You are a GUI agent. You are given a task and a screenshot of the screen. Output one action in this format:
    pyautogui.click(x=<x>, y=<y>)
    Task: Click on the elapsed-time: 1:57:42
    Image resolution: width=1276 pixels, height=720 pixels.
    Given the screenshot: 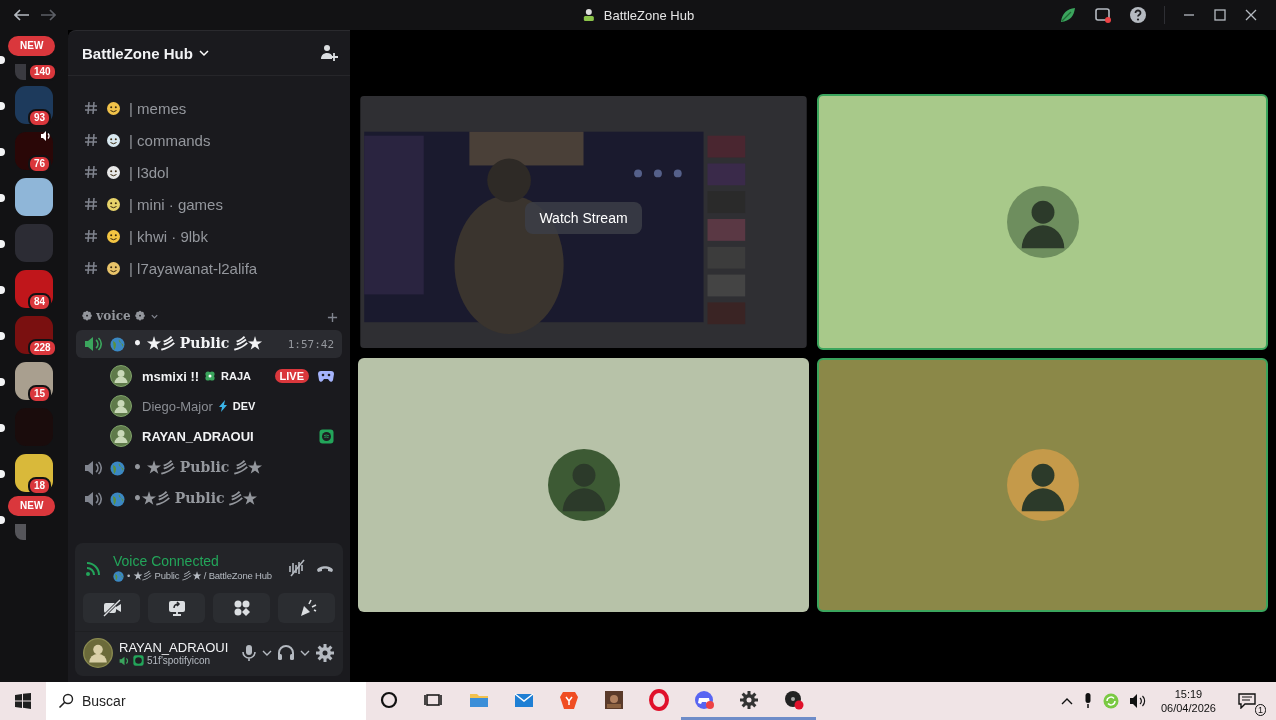 What is the action you would take?
    pyautogui.click(x=310, y=344)
    